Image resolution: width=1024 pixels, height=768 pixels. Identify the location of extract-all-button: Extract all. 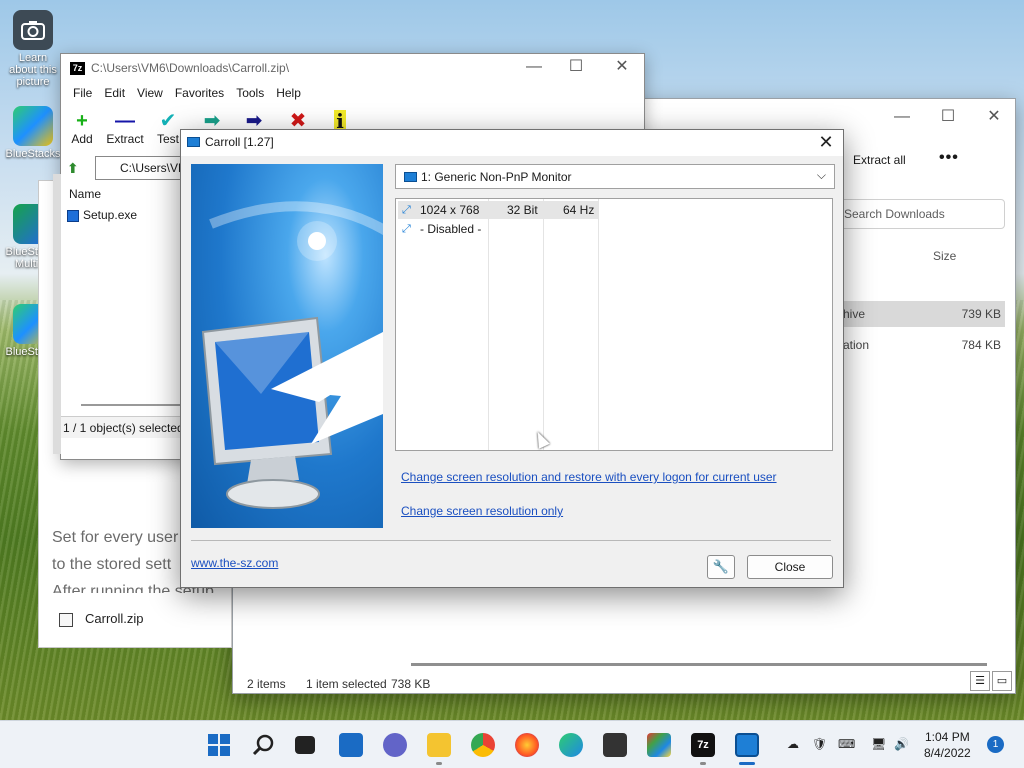
(879, 160).